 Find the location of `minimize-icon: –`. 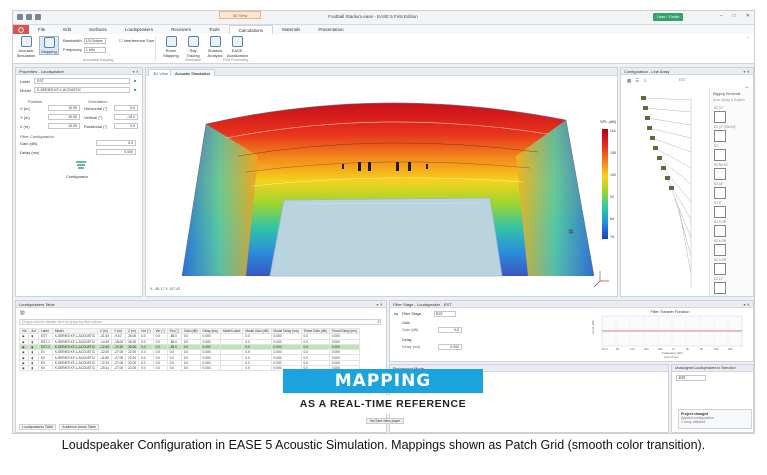

minimize-icon: – is located at coordinates (721, 16).